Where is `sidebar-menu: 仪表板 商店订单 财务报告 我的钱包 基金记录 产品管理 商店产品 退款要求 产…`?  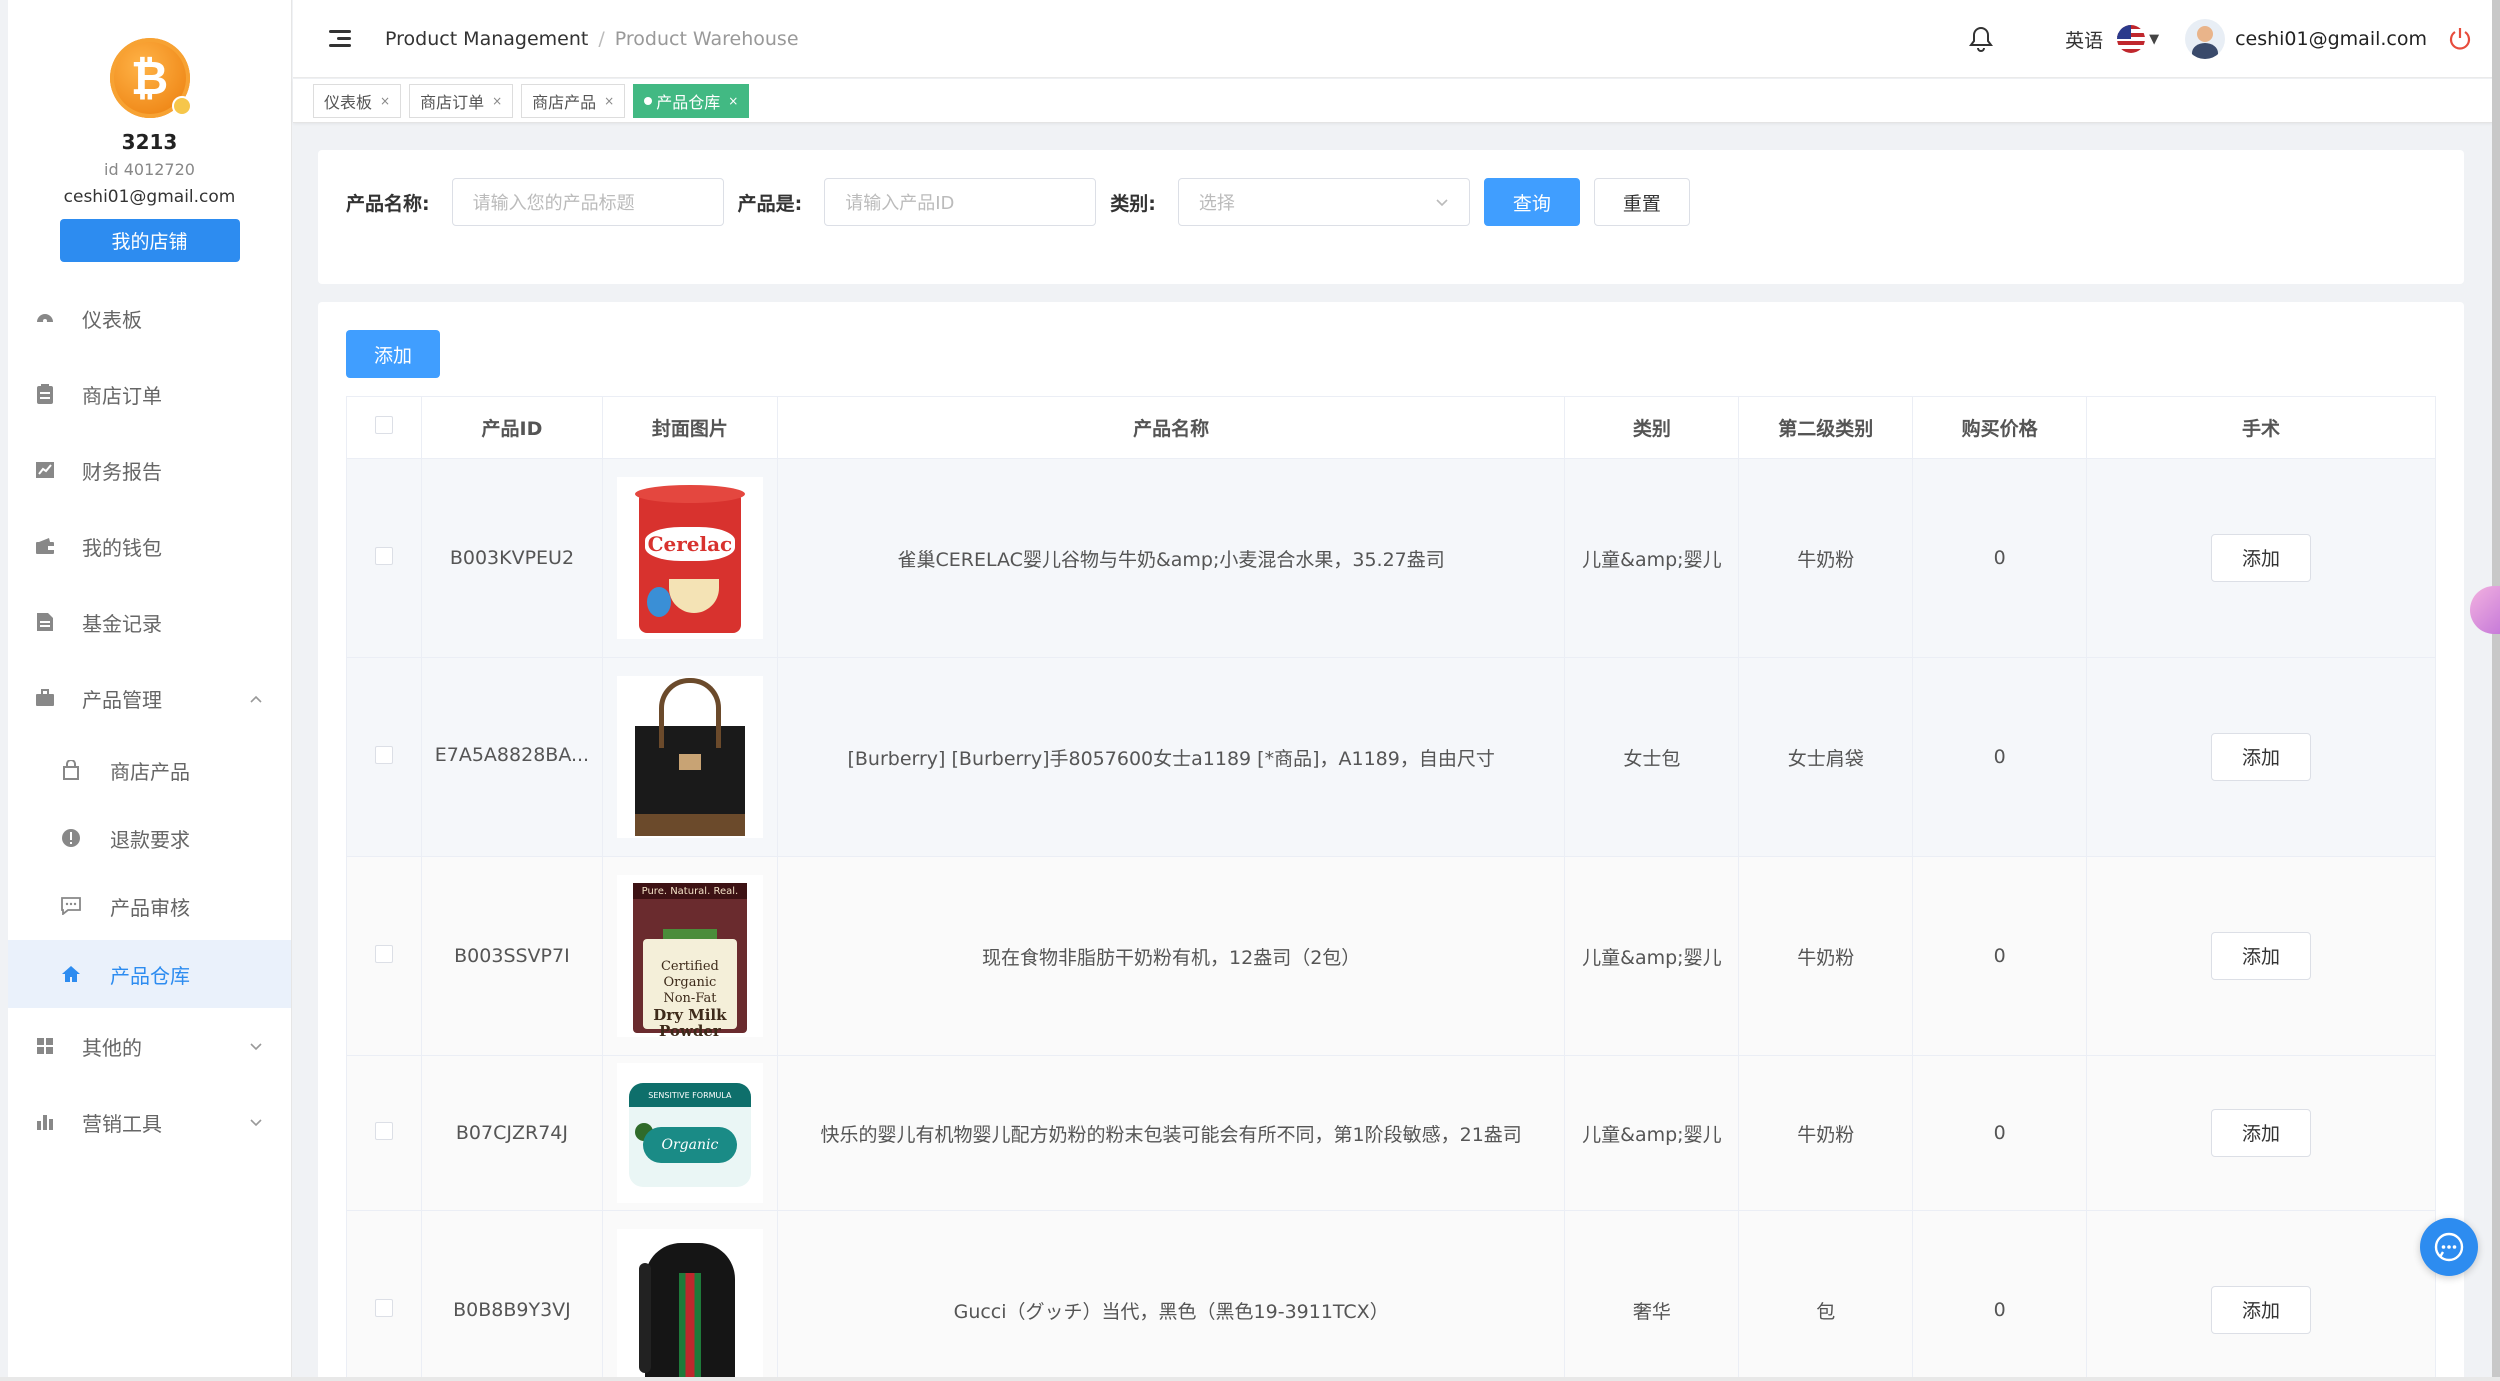
sidebar-menu: 仪表板 商店订单 财务报告 我的钱包 基金记录 产品管理 商店产品 退款要求 产… is located at coordinates (149, 720).